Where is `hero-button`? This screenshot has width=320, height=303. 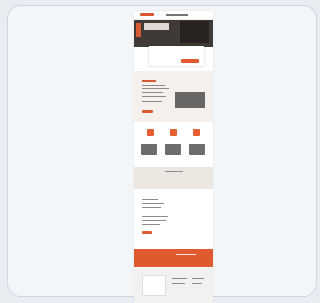 hero-button is located at coordinates (190, 61).